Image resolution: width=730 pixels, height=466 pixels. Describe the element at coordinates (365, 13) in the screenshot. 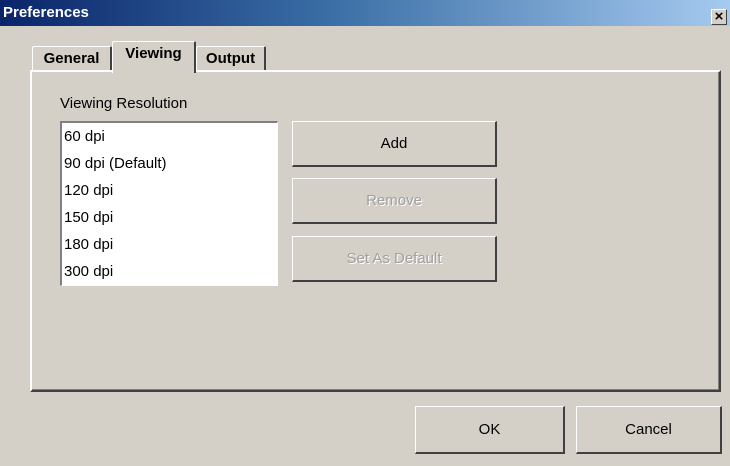

I see `title-bar: Preferences` at that location.